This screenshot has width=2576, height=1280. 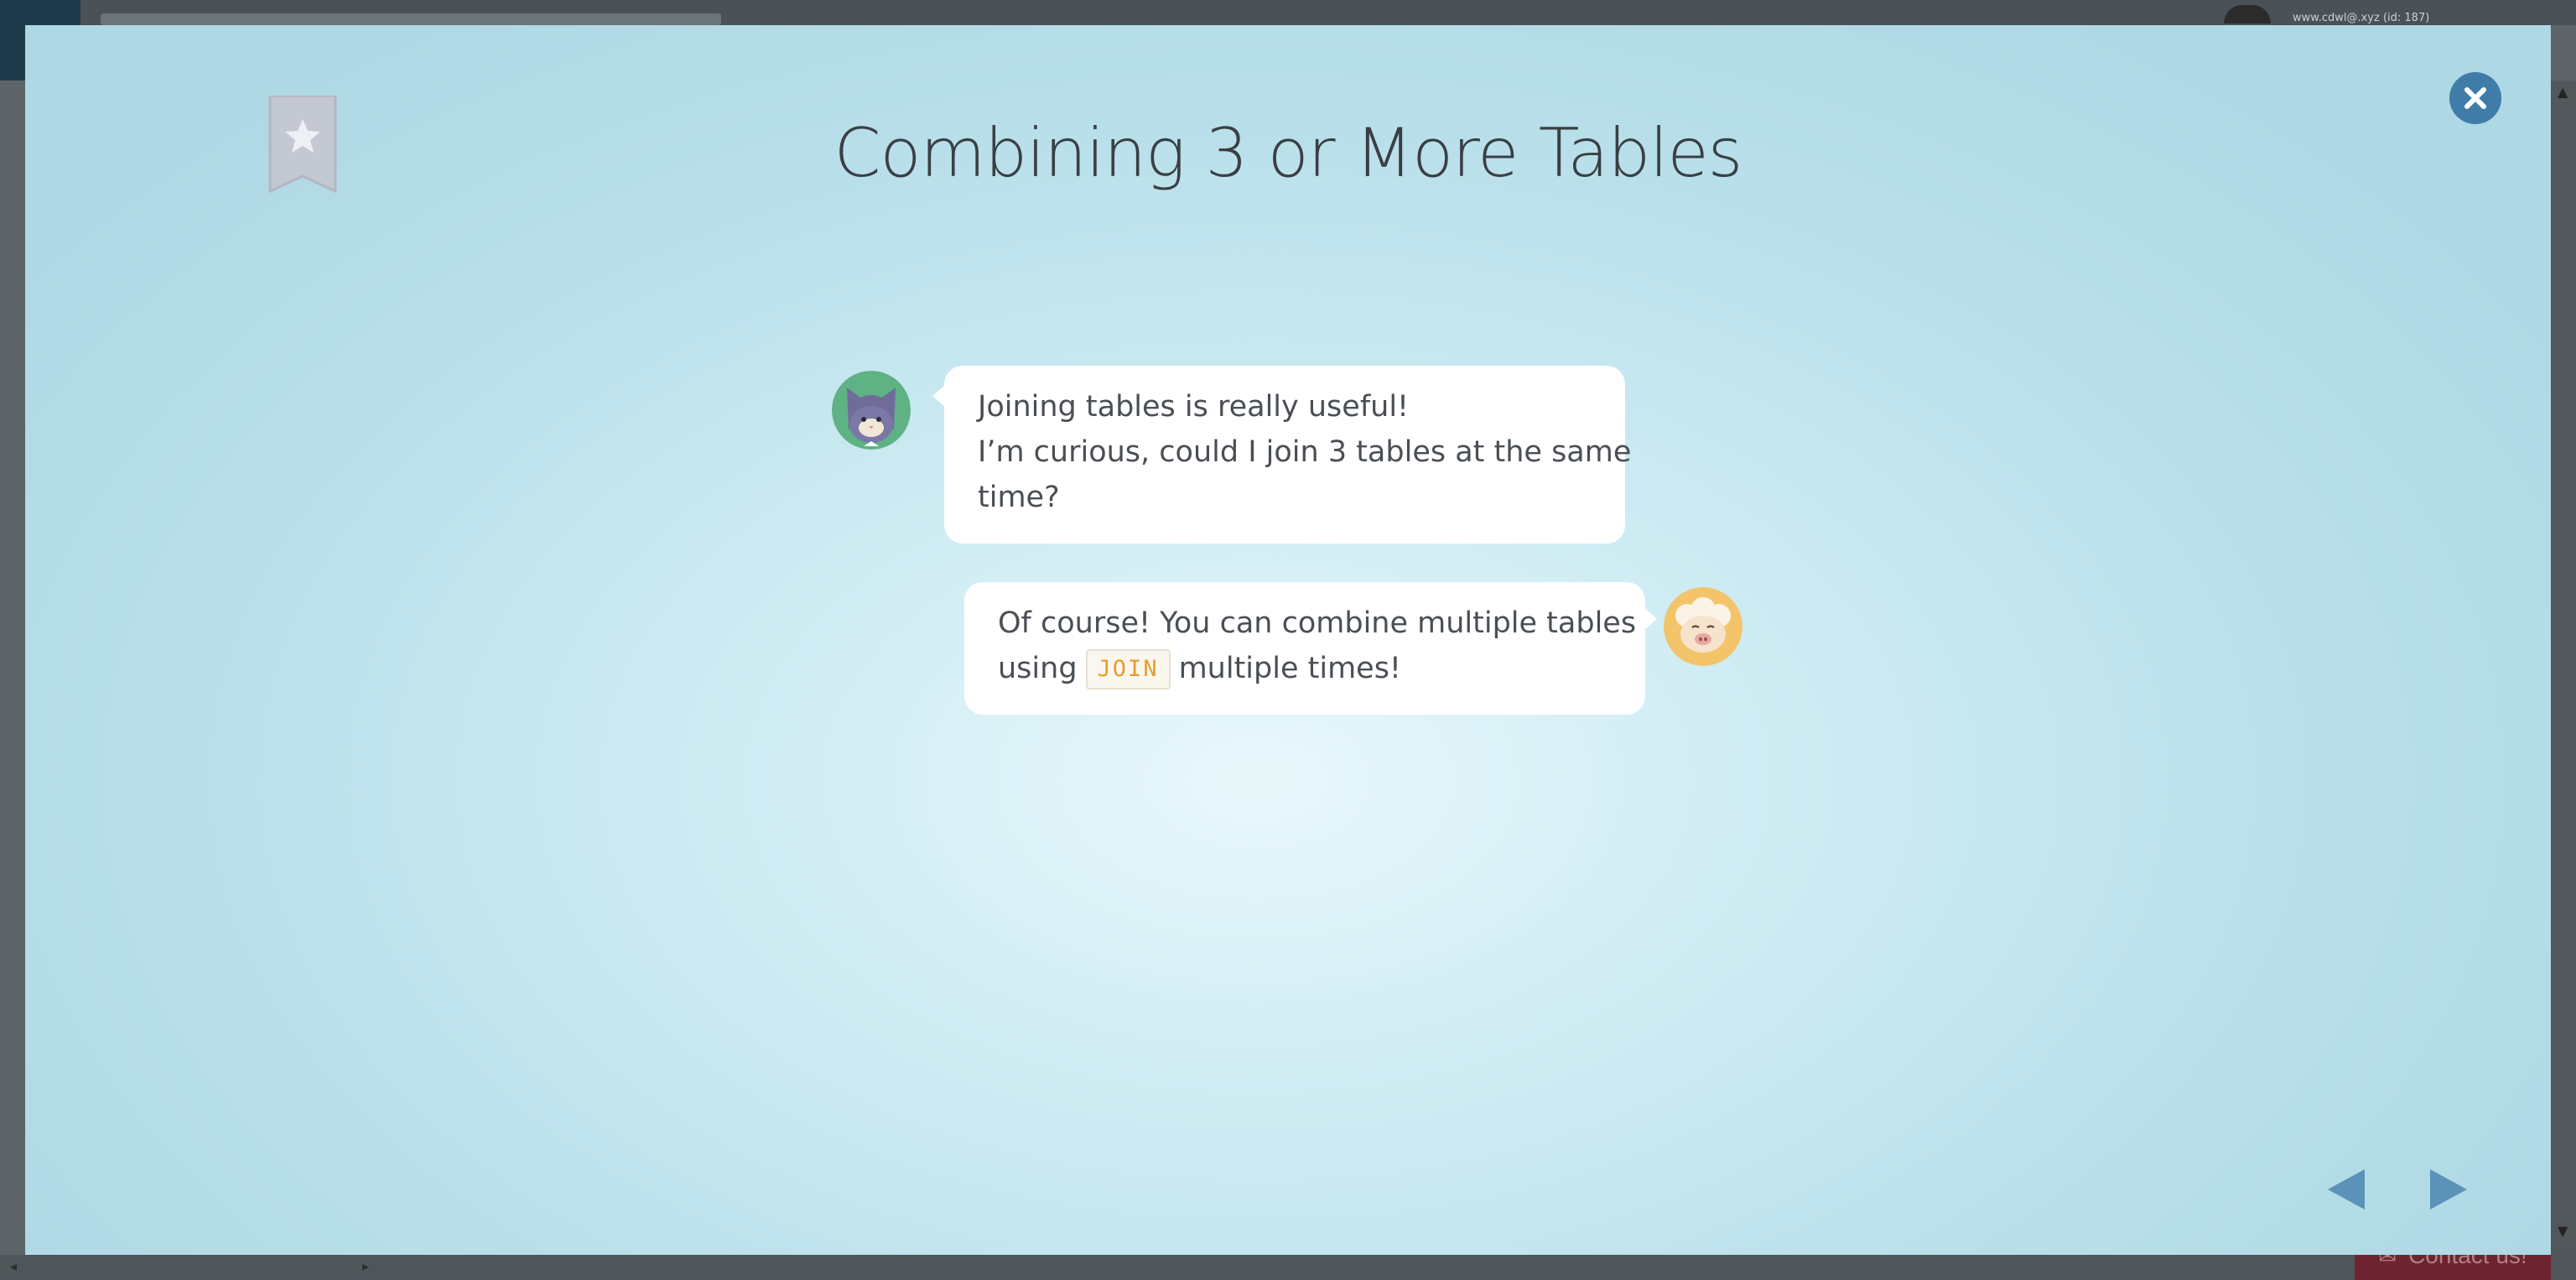 What do you see at coordinates (1703, 626) in the screenshot?
I see `sheep-avatar` at bounding box center [1703, 626].